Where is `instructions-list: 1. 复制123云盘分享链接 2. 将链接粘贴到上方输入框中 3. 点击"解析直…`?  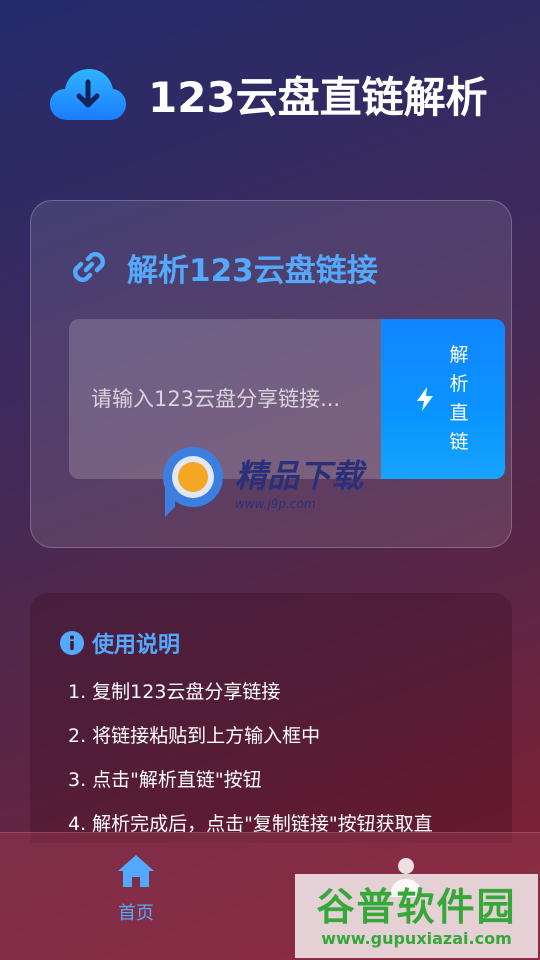
instructions-list: 1. 复制123云盘分享链接 2. 将链接粘贴到上方输入框中 3. 点击"解析直… is located at coordinates (250, 767).